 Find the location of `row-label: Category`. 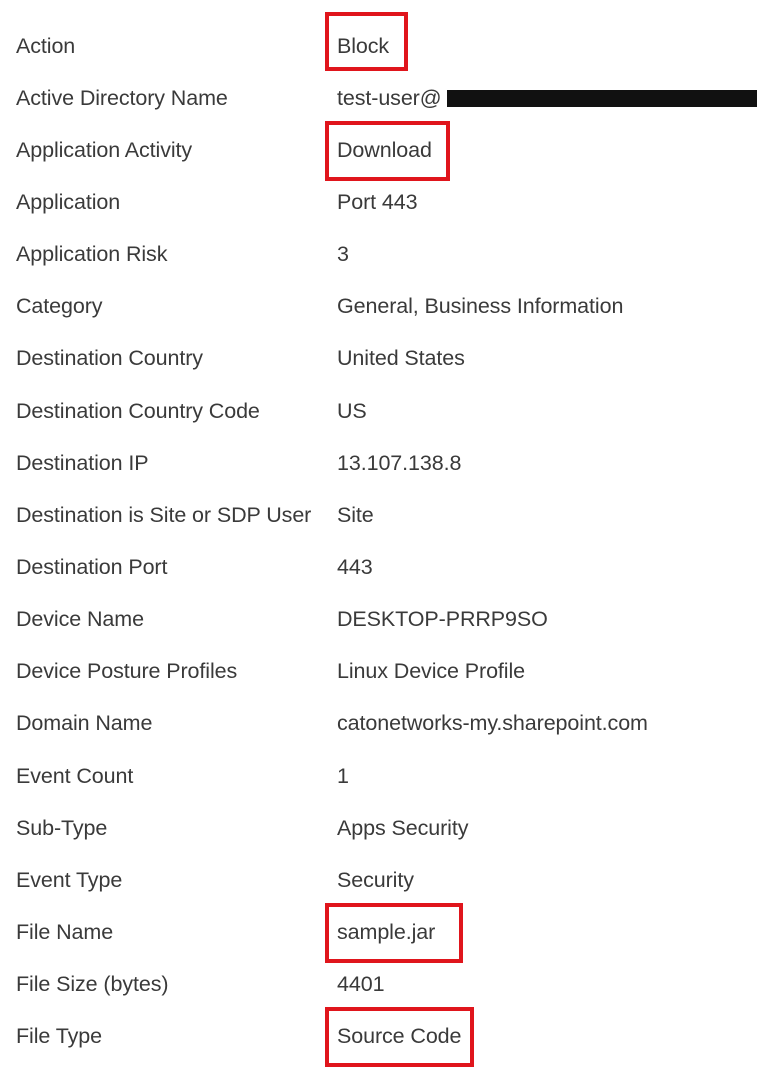

row-label: Category is located at coordinates (59, 306).